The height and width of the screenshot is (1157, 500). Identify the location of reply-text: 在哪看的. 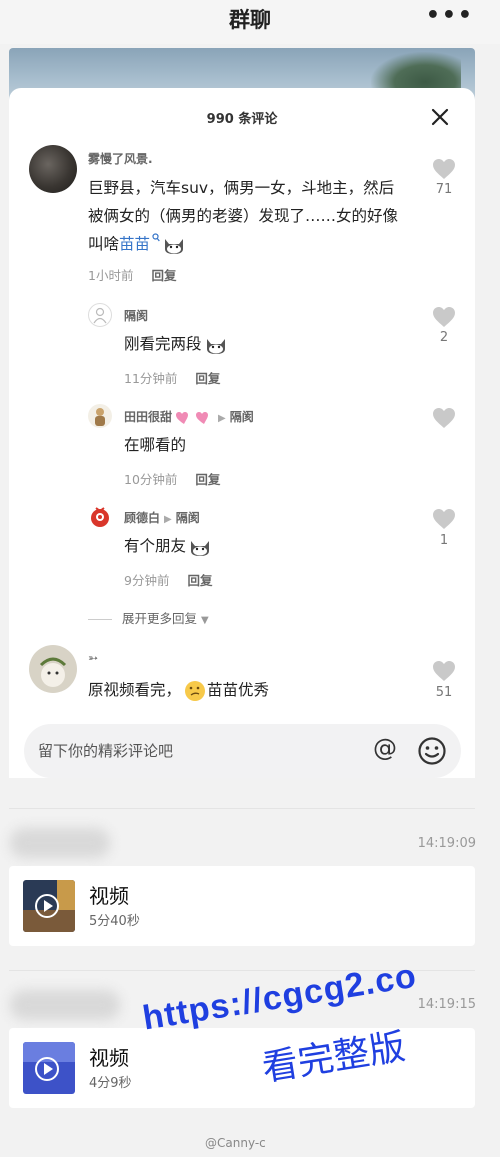
(155, 445).